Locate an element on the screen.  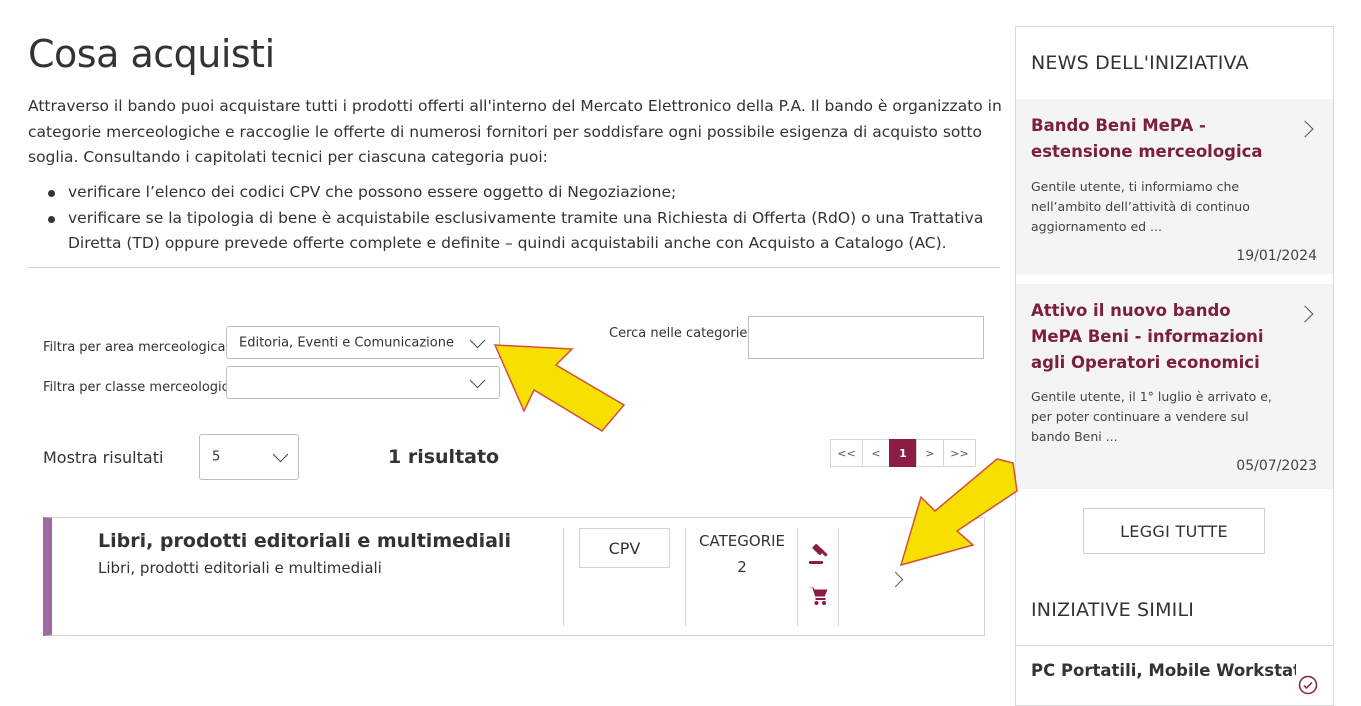
results-per-page-select: 5 is located at coordinates (249, 457).